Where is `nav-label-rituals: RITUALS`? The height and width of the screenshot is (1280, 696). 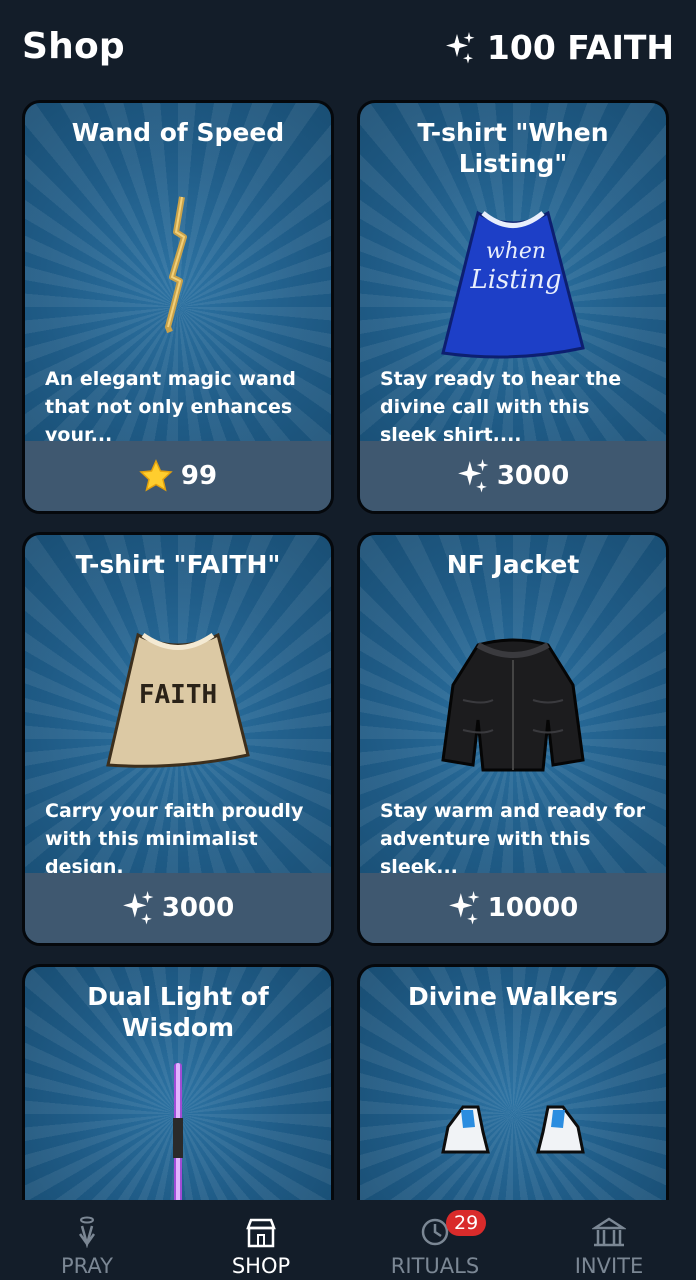
nav-label-rituals: RITUALS is located at coordinates (435, 1266).